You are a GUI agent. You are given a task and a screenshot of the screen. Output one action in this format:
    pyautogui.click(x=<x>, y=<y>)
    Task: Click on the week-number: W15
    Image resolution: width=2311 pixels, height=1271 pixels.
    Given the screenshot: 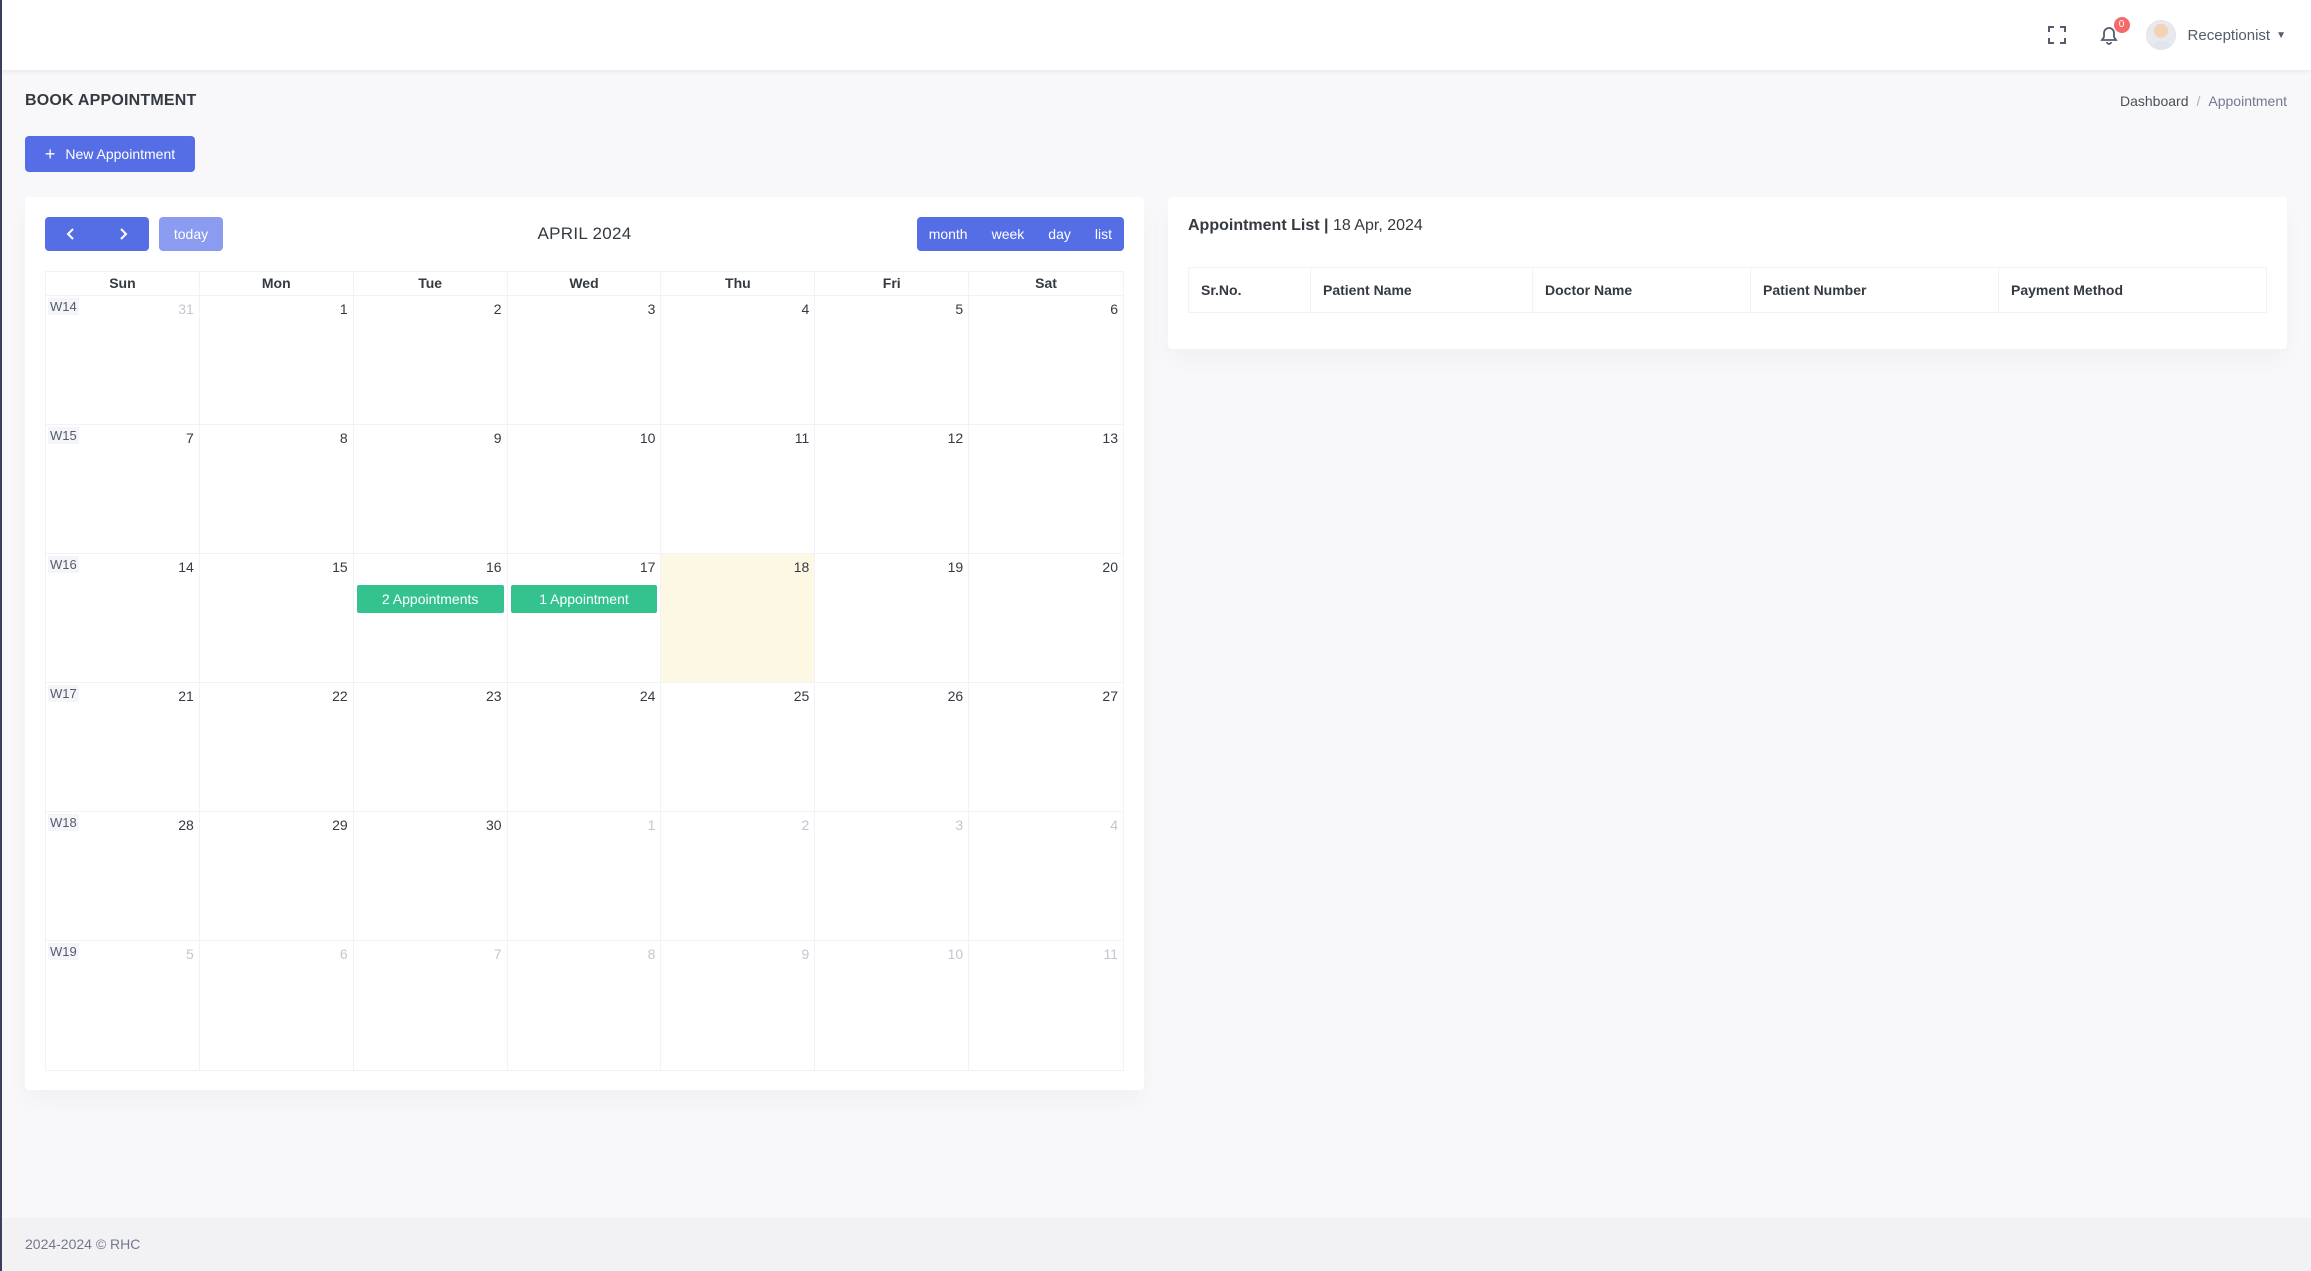 What is the action you would take?
    pyautogui.click(x=63, y=435)
    